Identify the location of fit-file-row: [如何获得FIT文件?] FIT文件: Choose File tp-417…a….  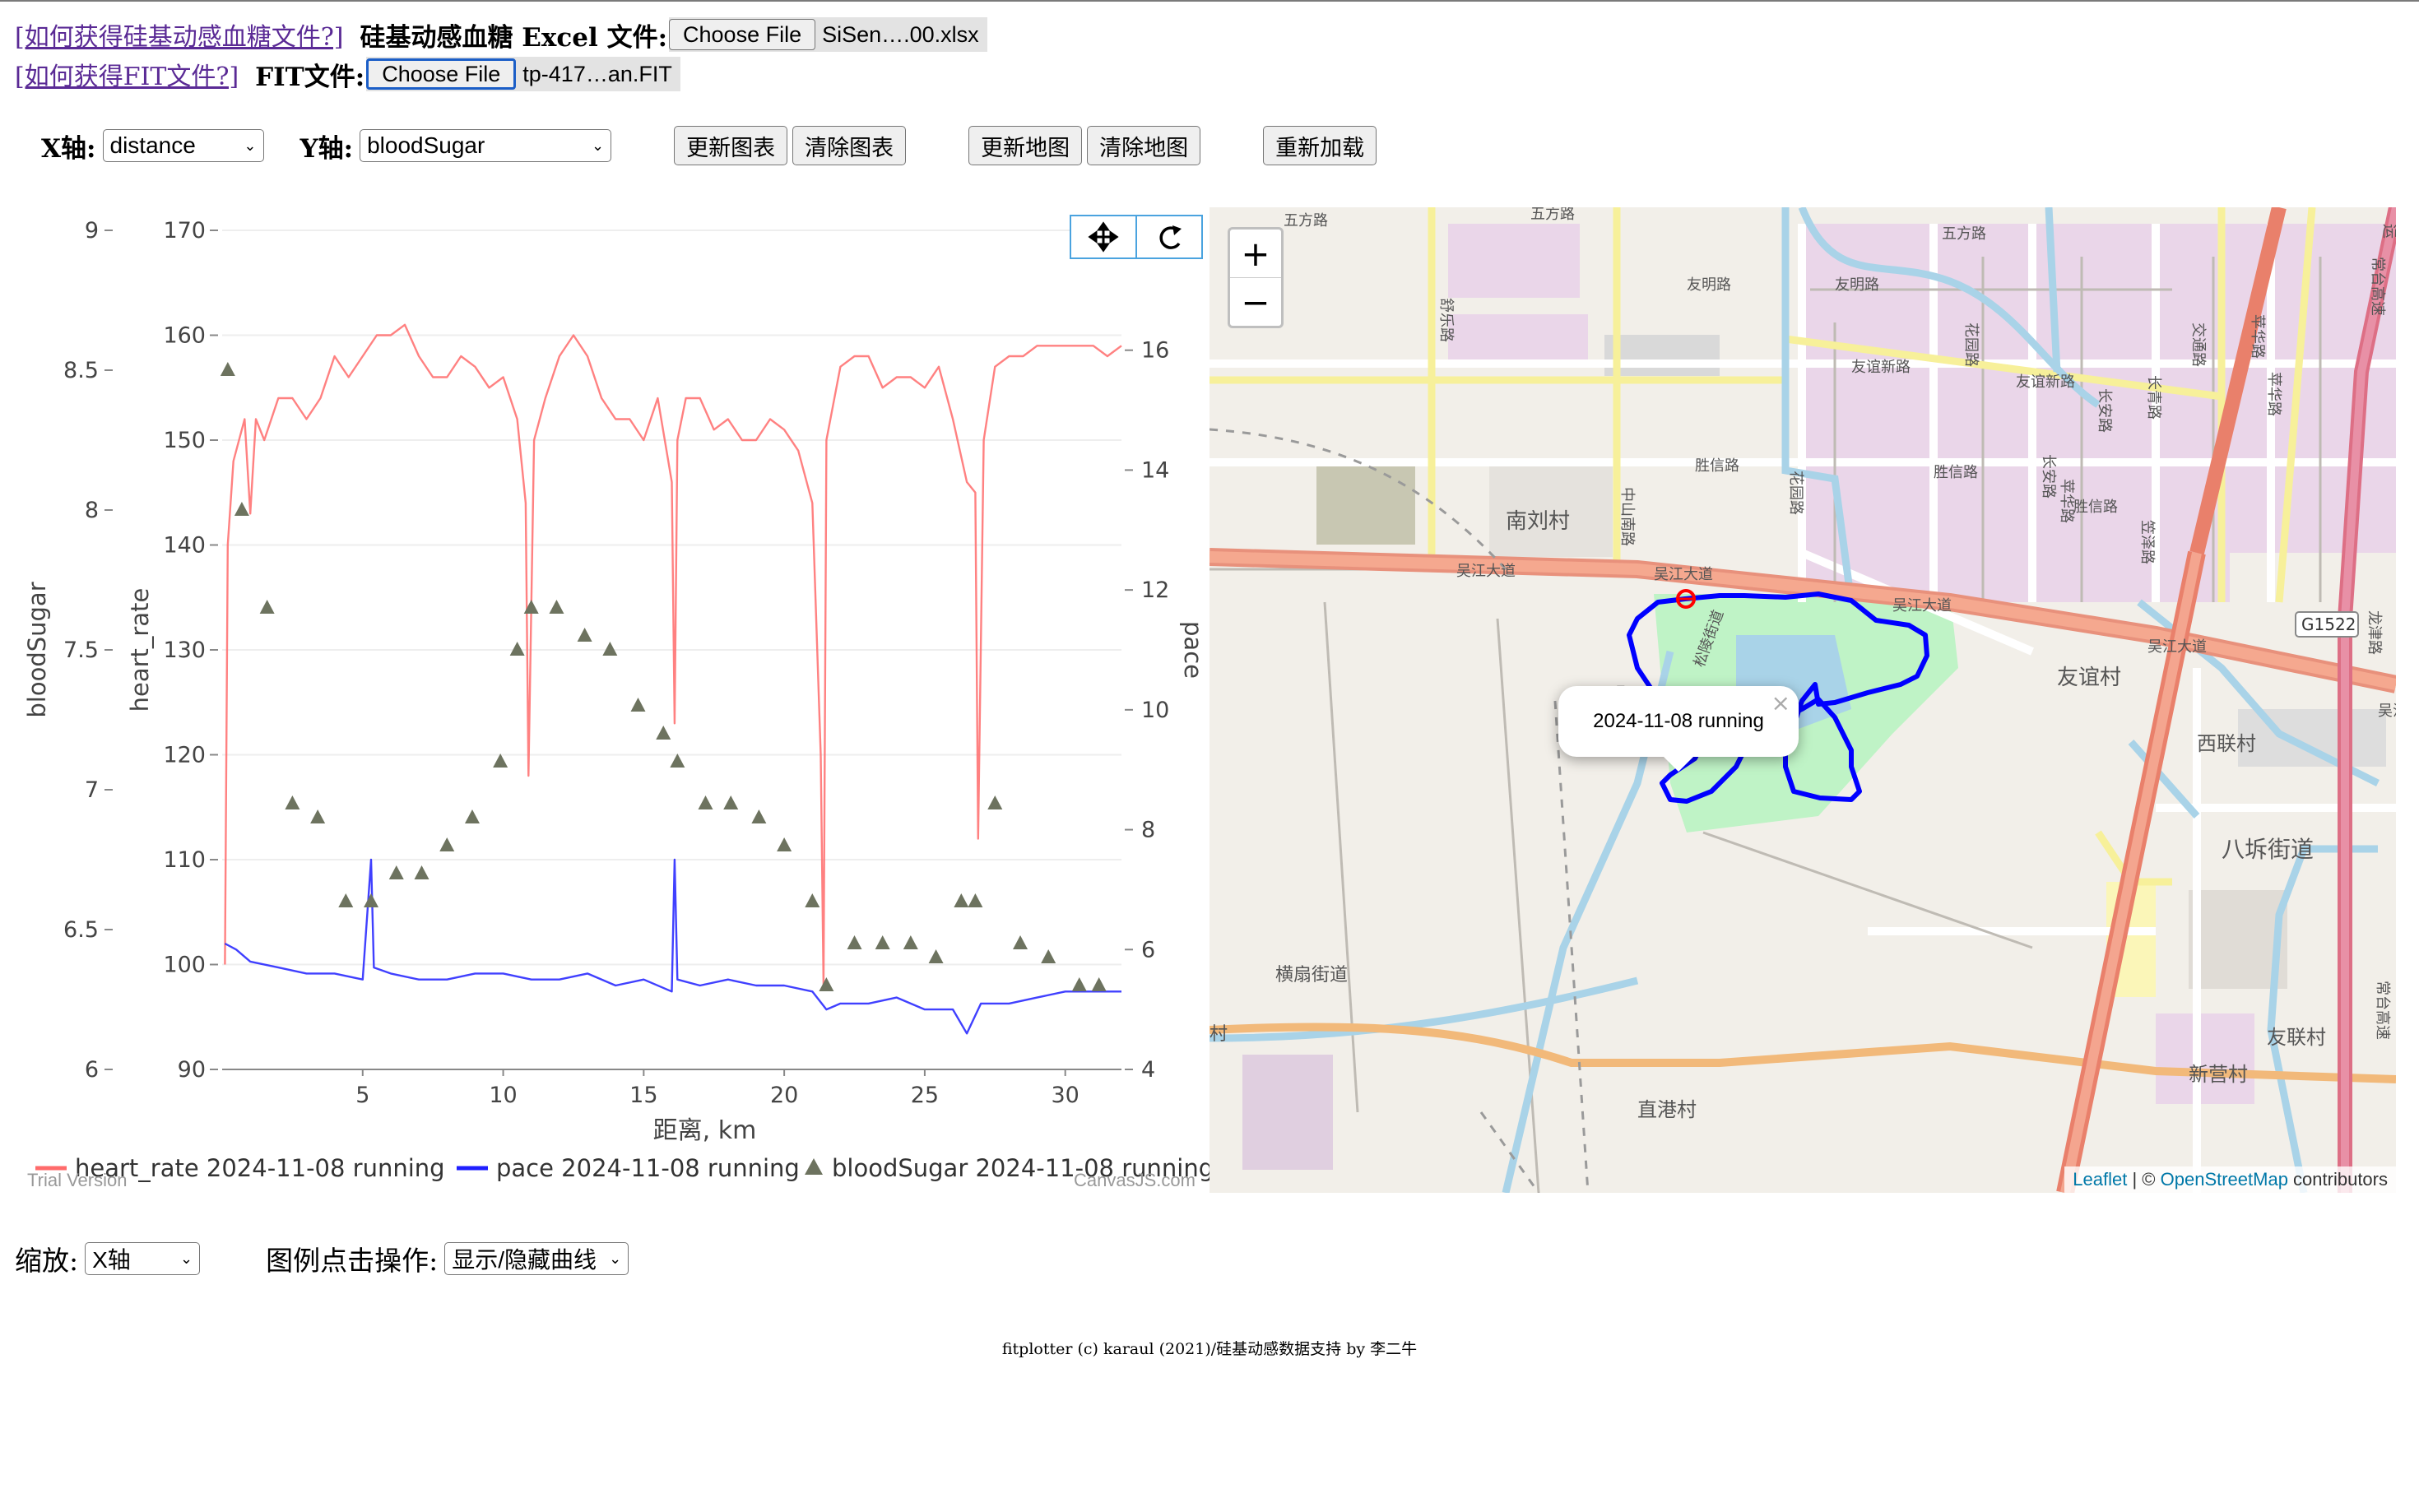
(347, 74).